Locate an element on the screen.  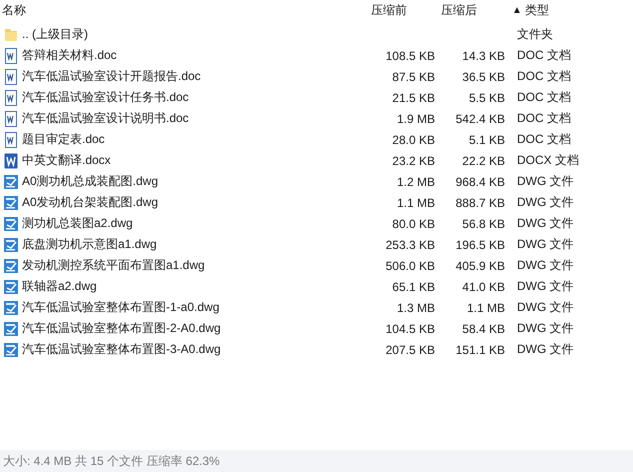
compressed-size: 542.4 KB is located at coordinates (481, 119).